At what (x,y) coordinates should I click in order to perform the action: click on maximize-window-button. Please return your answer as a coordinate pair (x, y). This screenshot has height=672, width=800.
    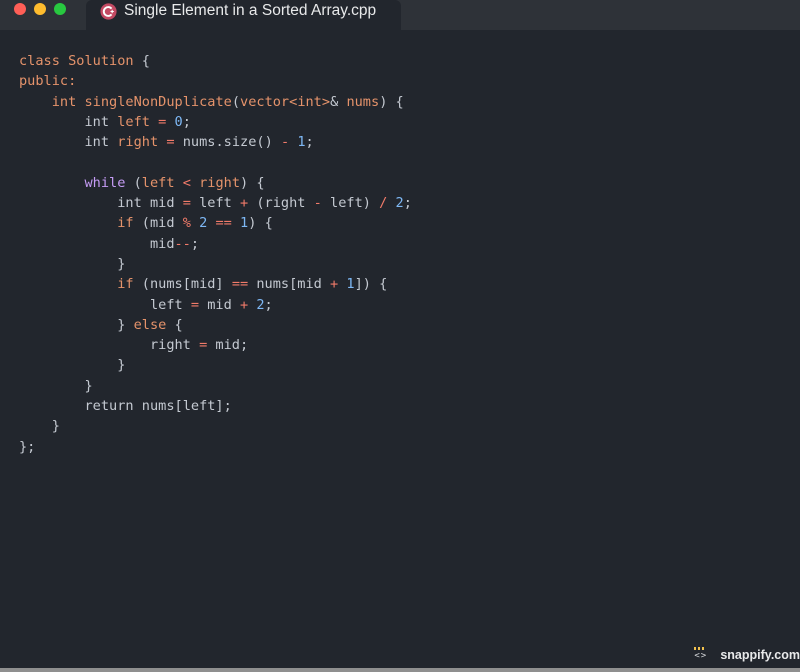
    Looking at the image, I should click on (60, 9).